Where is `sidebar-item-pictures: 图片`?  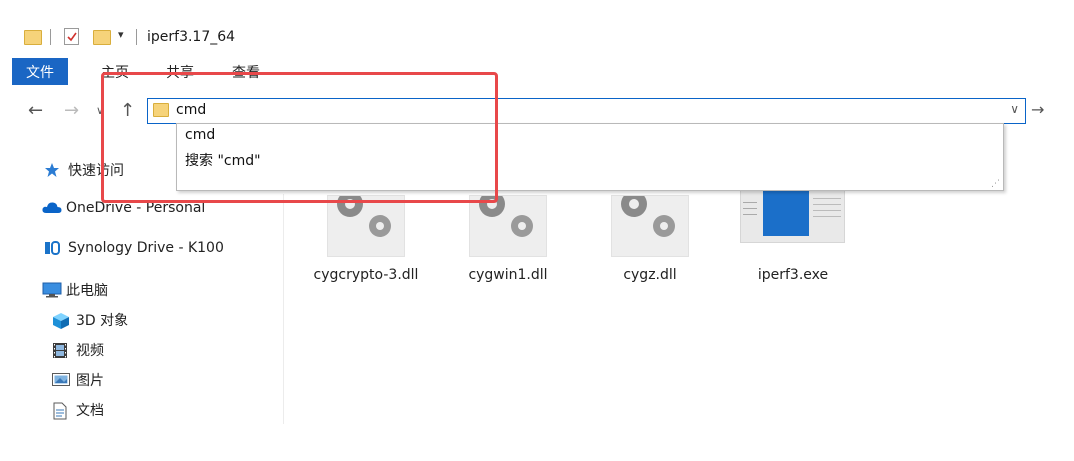 sidebar-item-pictures: 图片 is located at coordinates (78, 380).